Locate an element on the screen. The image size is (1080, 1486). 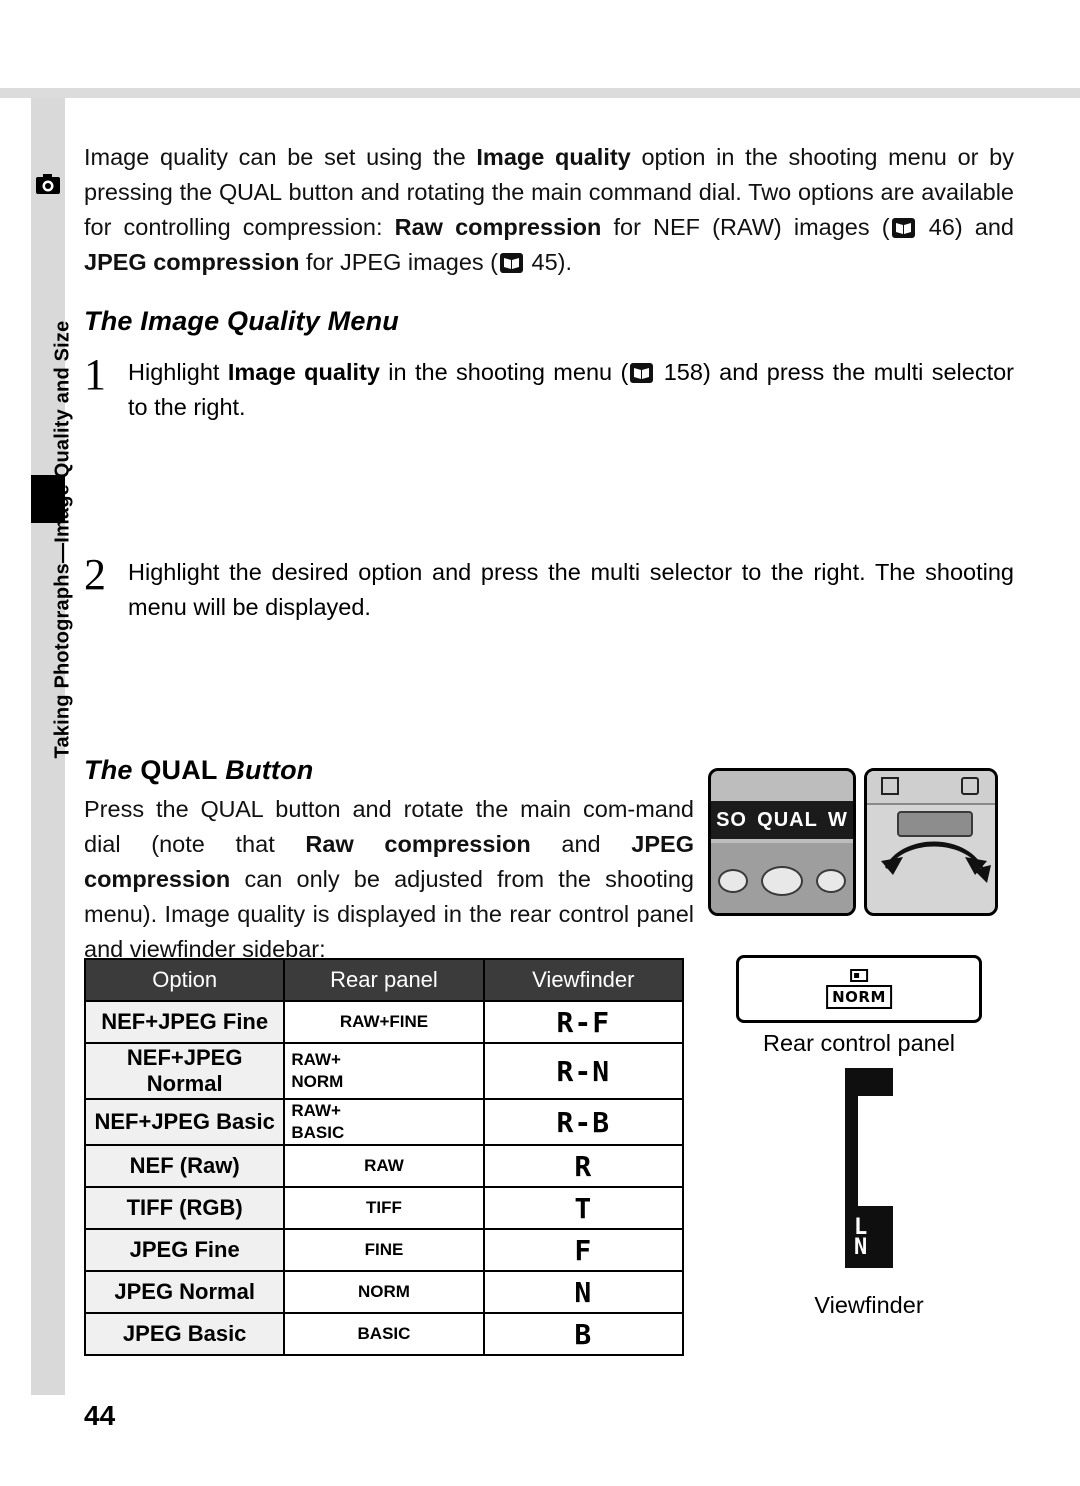
rear-control-panel-content: NORM is located at coordinates (859, 989).